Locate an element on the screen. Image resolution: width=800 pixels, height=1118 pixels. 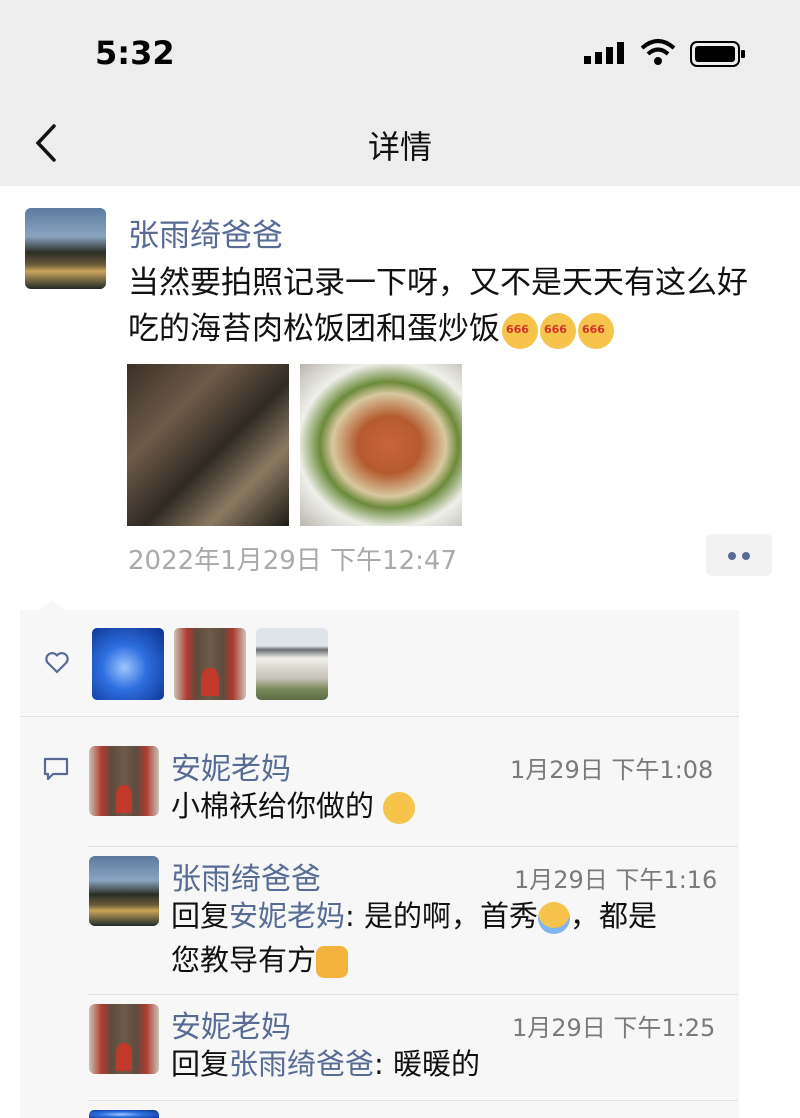
post-timestamp: 2022年1月29日 下午12:47 is located at coordinates (292, 561).